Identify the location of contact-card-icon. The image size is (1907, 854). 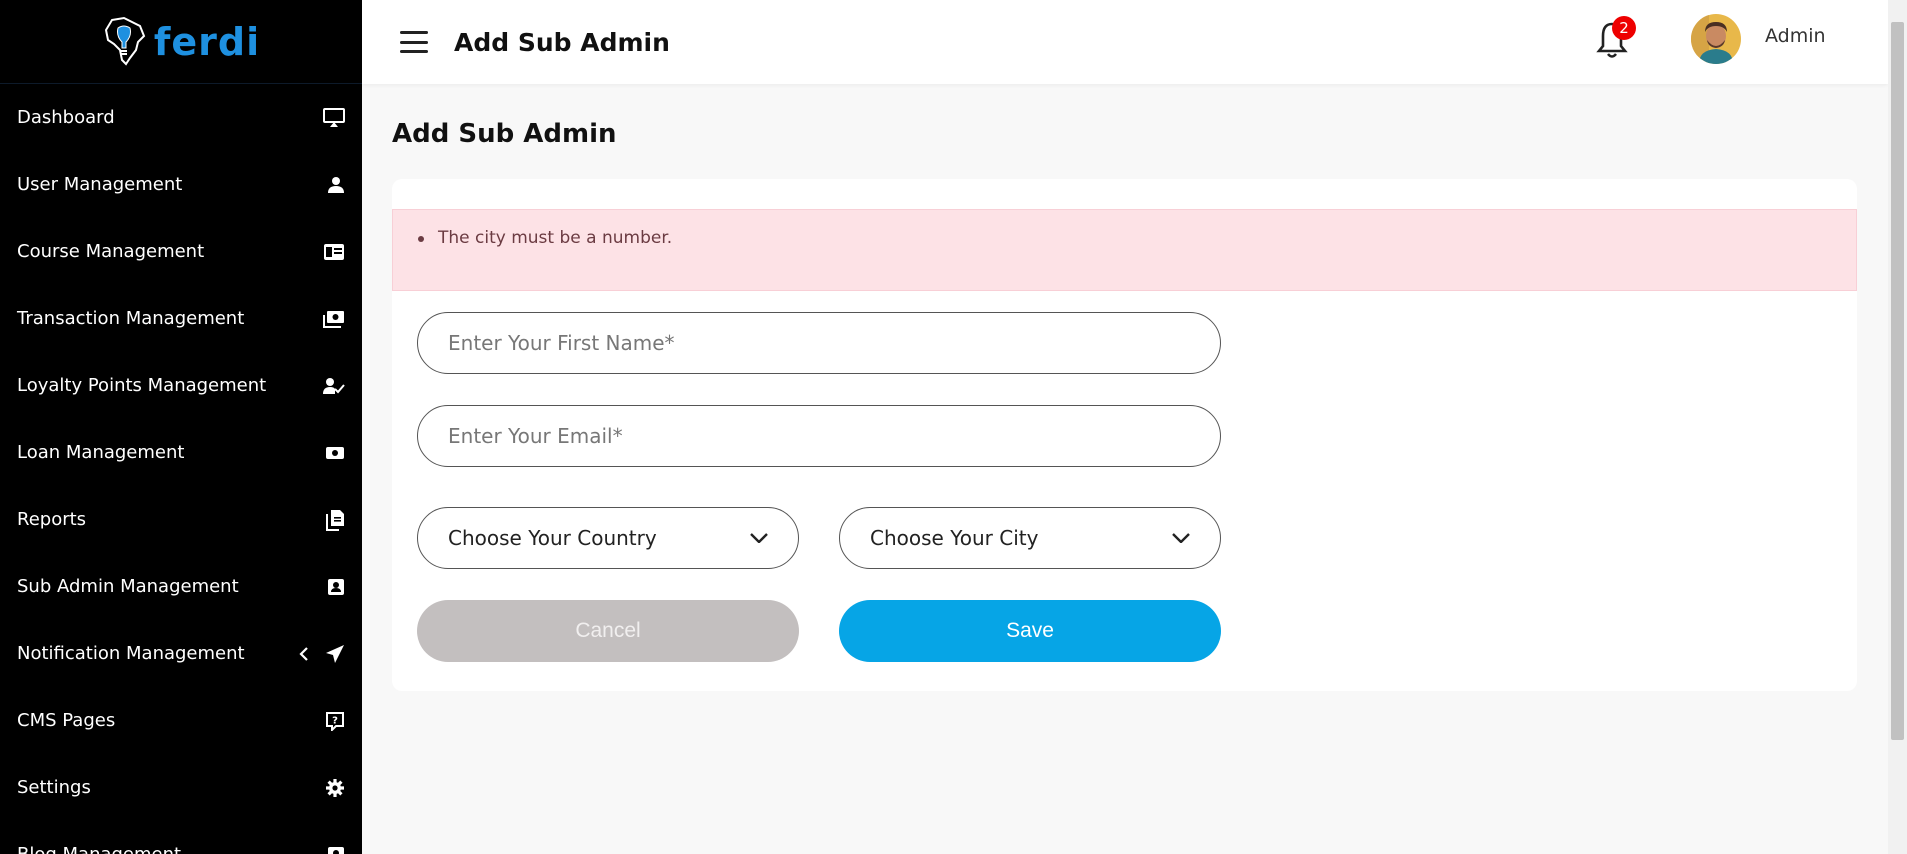
(336, 586).